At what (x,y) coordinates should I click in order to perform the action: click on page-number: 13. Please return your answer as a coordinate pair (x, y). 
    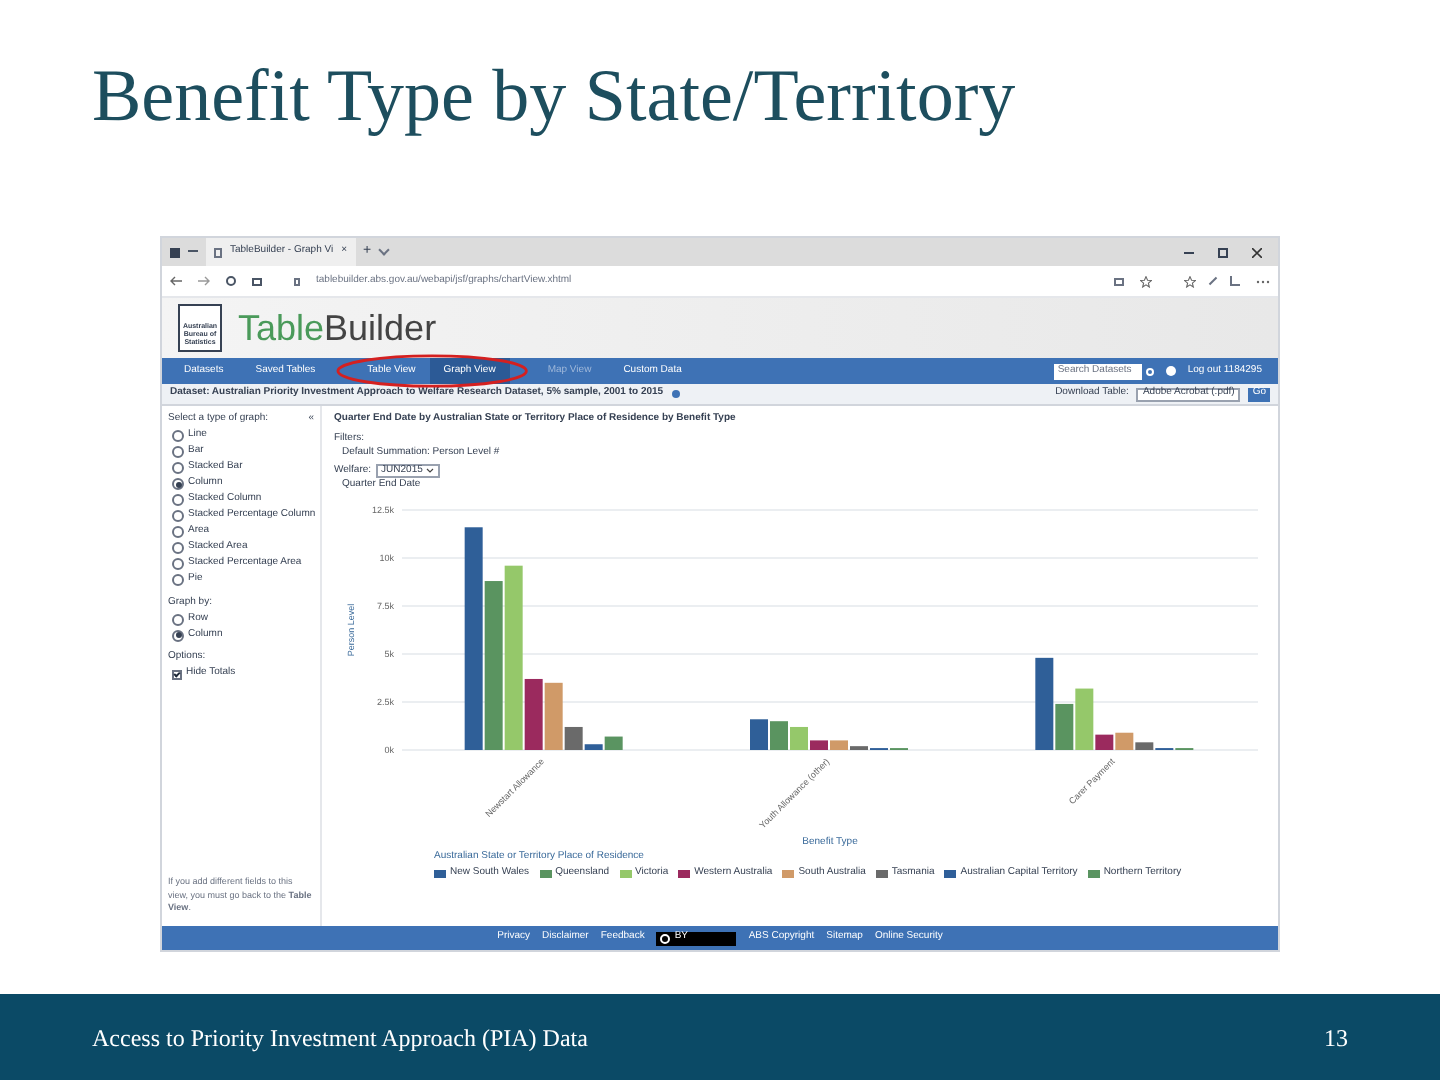
    Looking at the image, I should click on (1336, 1038).